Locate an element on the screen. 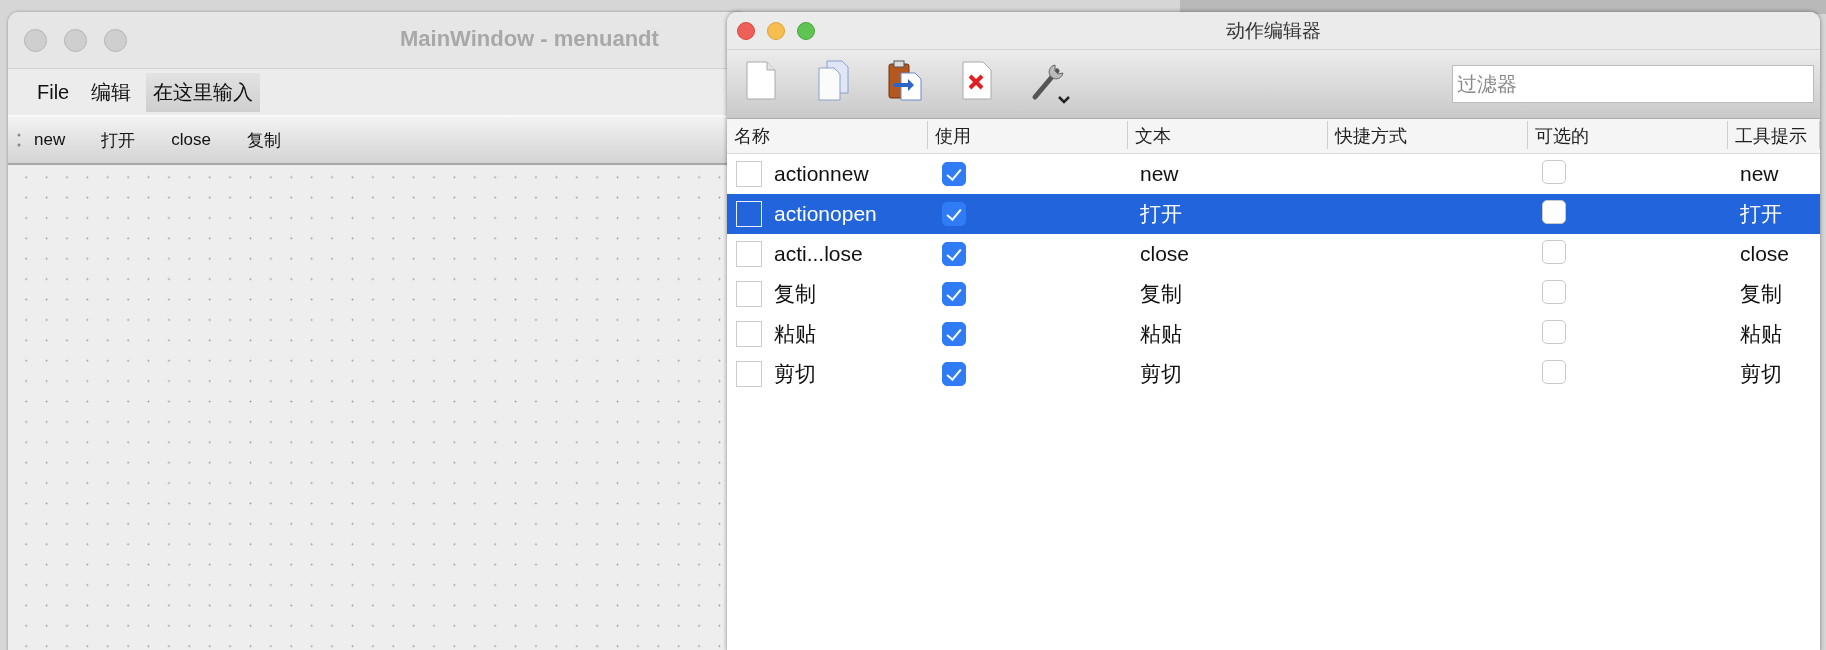 The width and height of the screenshot is (1826, 650). table-cell: acti...lose is located at coordinates (818, 254).